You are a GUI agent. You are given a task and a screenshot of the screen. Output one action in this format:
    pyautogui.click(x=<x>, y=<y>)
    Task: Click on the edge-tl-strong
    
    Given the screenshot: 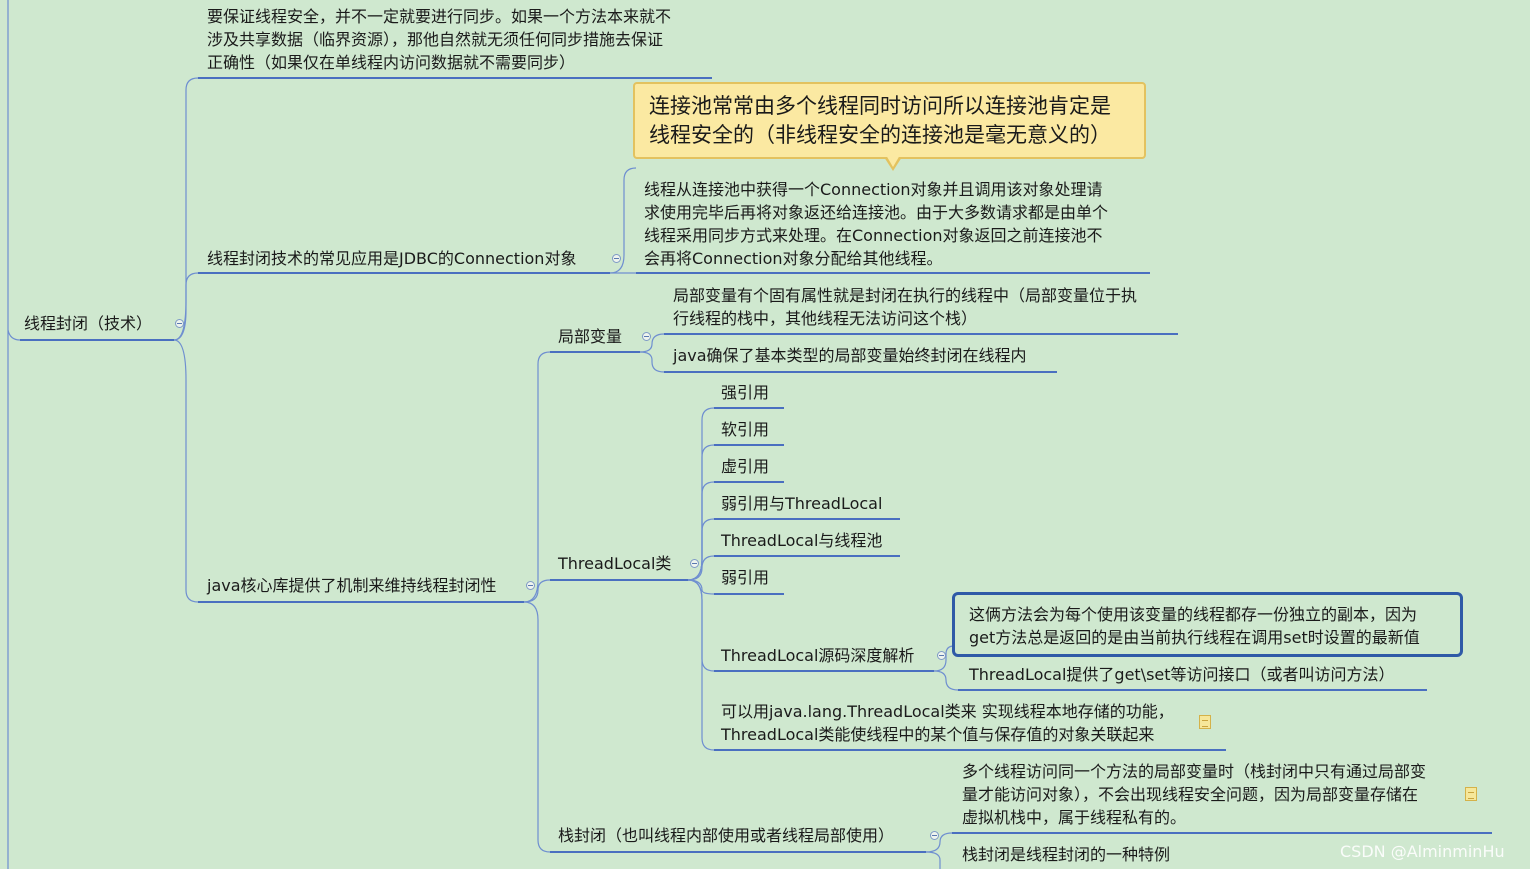 What is the action you would take?
    pyautogui.click(x=701, y=494)
    